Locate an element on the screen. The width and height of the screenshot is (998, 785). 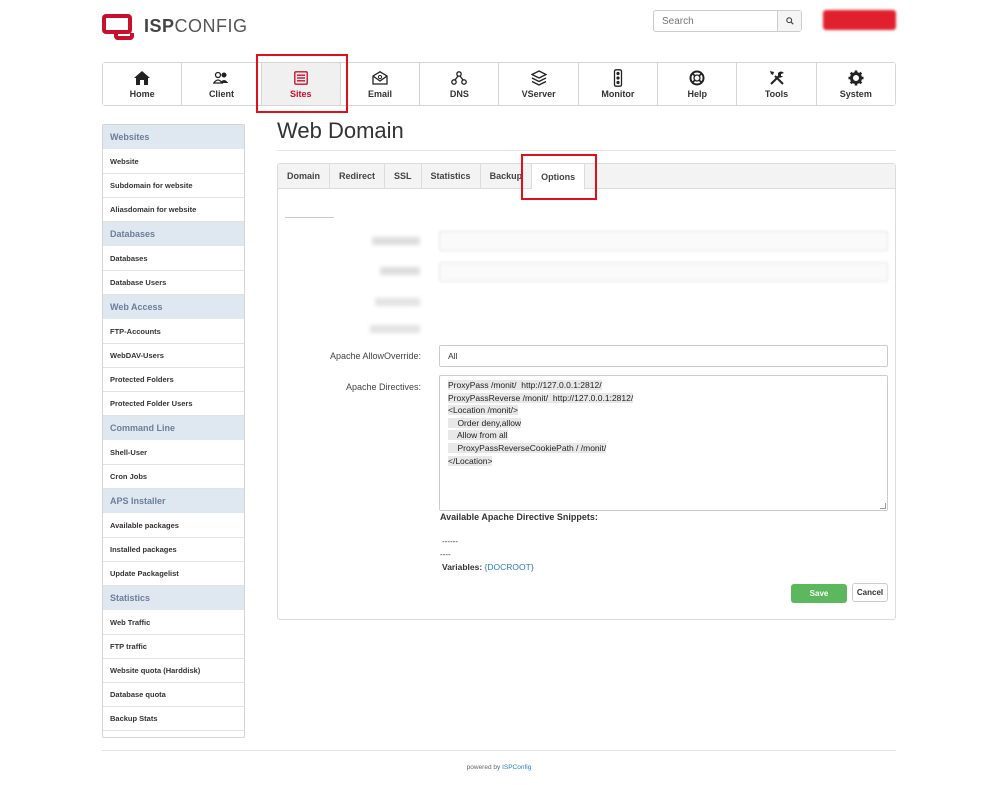
nav-vserver: VServer is located at coordinates (539, 84).